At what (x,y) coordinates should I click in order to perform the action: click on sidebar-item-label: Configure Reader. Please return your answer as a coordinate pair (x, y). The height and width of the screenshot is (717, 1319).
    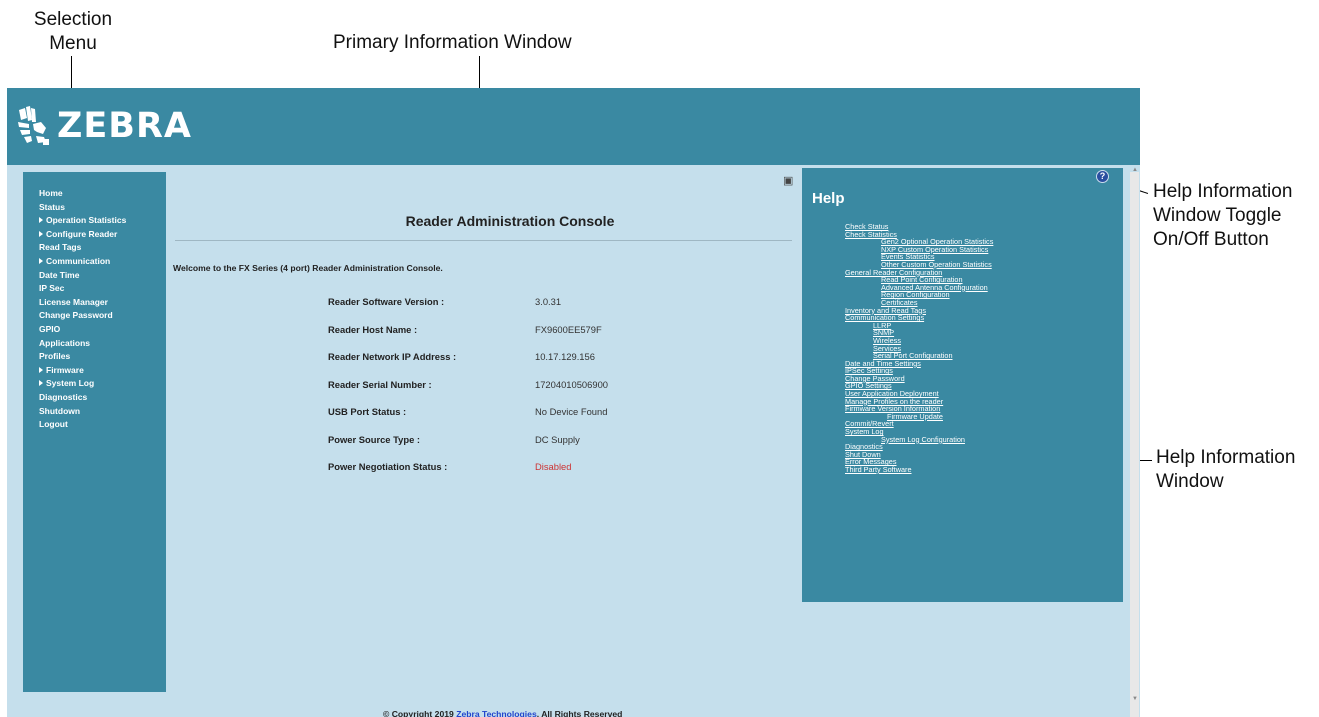
    Looking at the image, I should click on (82, 233).